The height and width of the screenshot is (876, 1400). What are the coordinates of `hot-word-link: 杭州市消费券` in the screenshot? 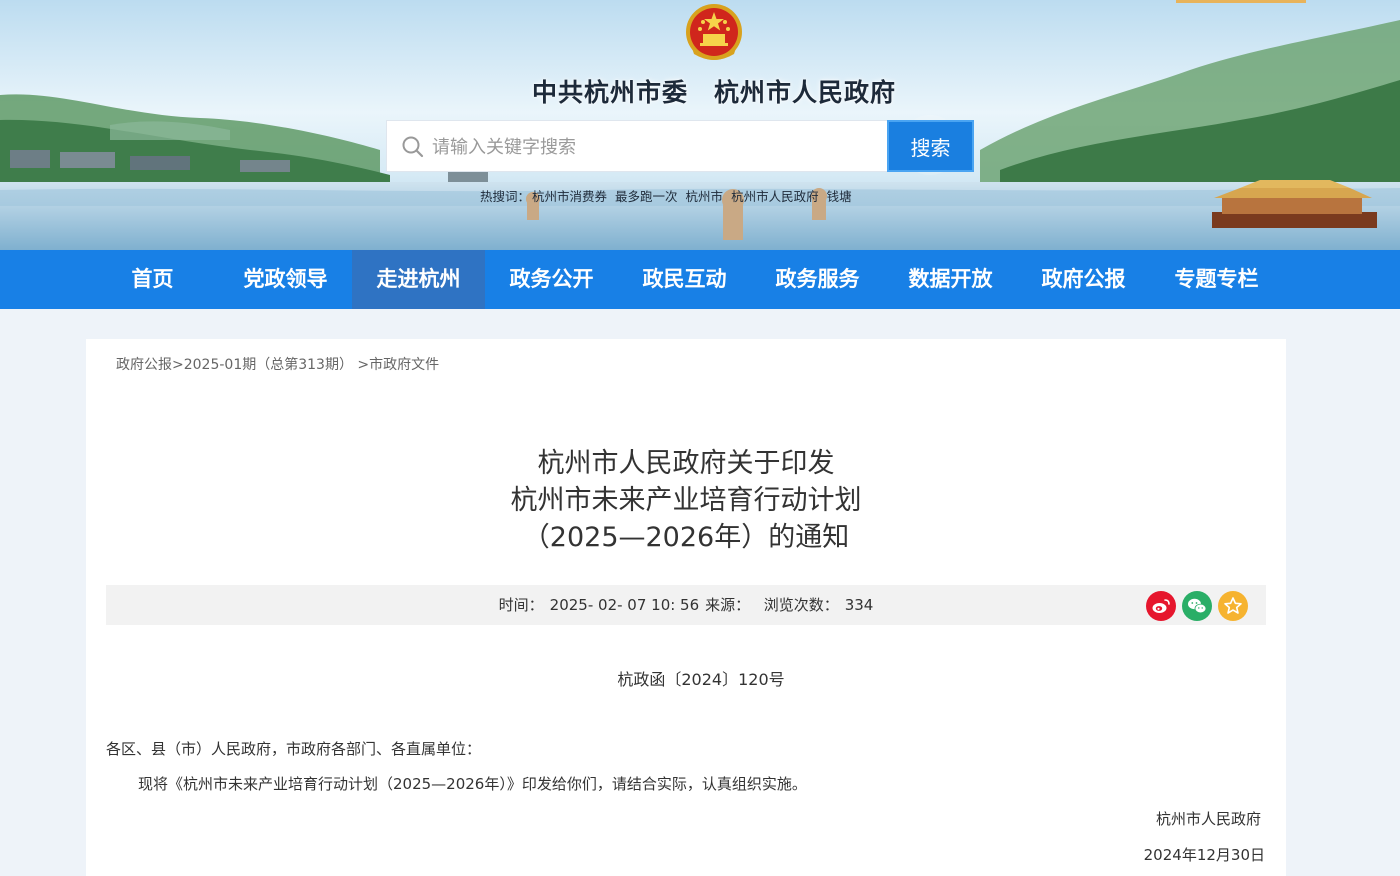 It's located at (569, 196).